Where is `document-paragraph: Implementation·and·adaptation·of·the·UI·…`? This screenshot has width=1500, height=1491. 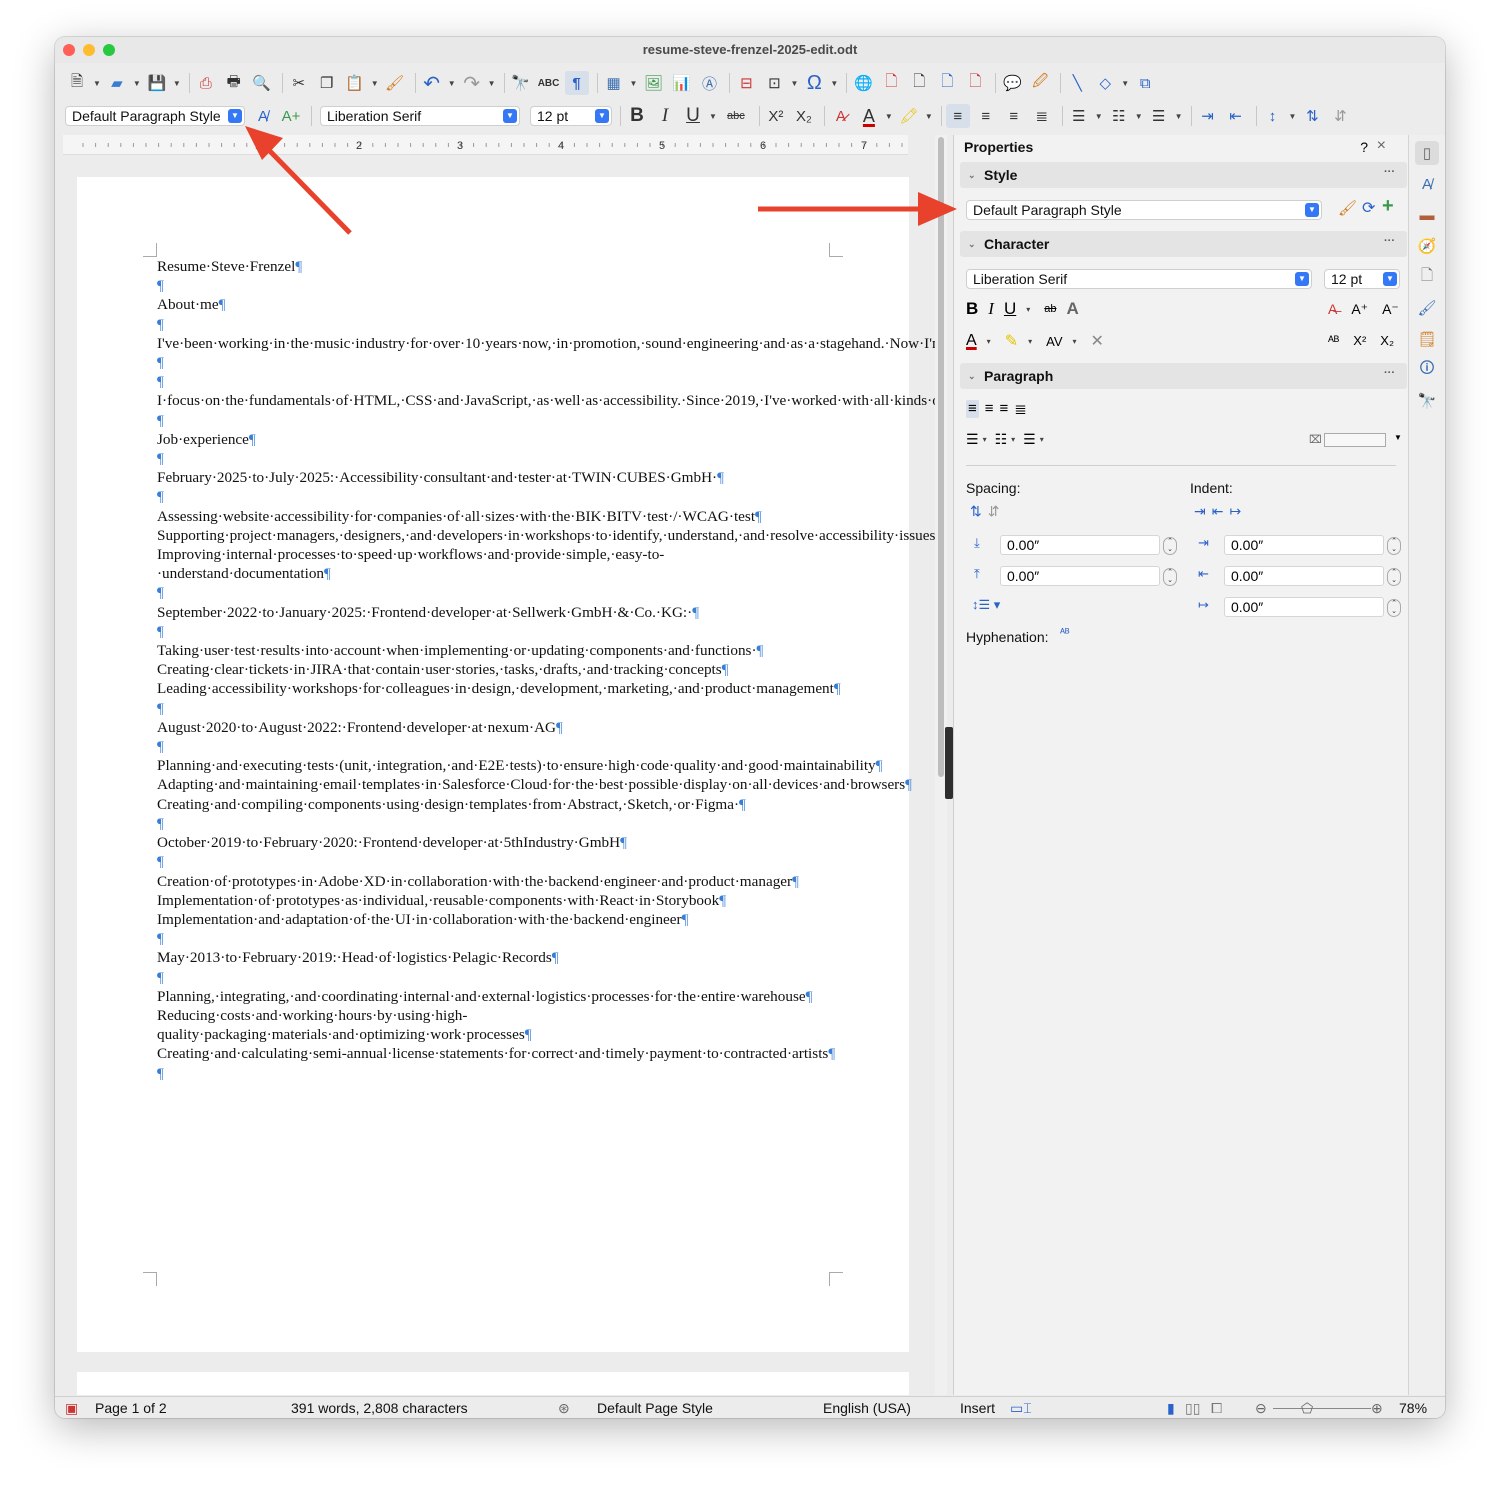 document-paragraph: Implementation·and·adaptation·of·the·UI·… is located at coordinates (497, 919).